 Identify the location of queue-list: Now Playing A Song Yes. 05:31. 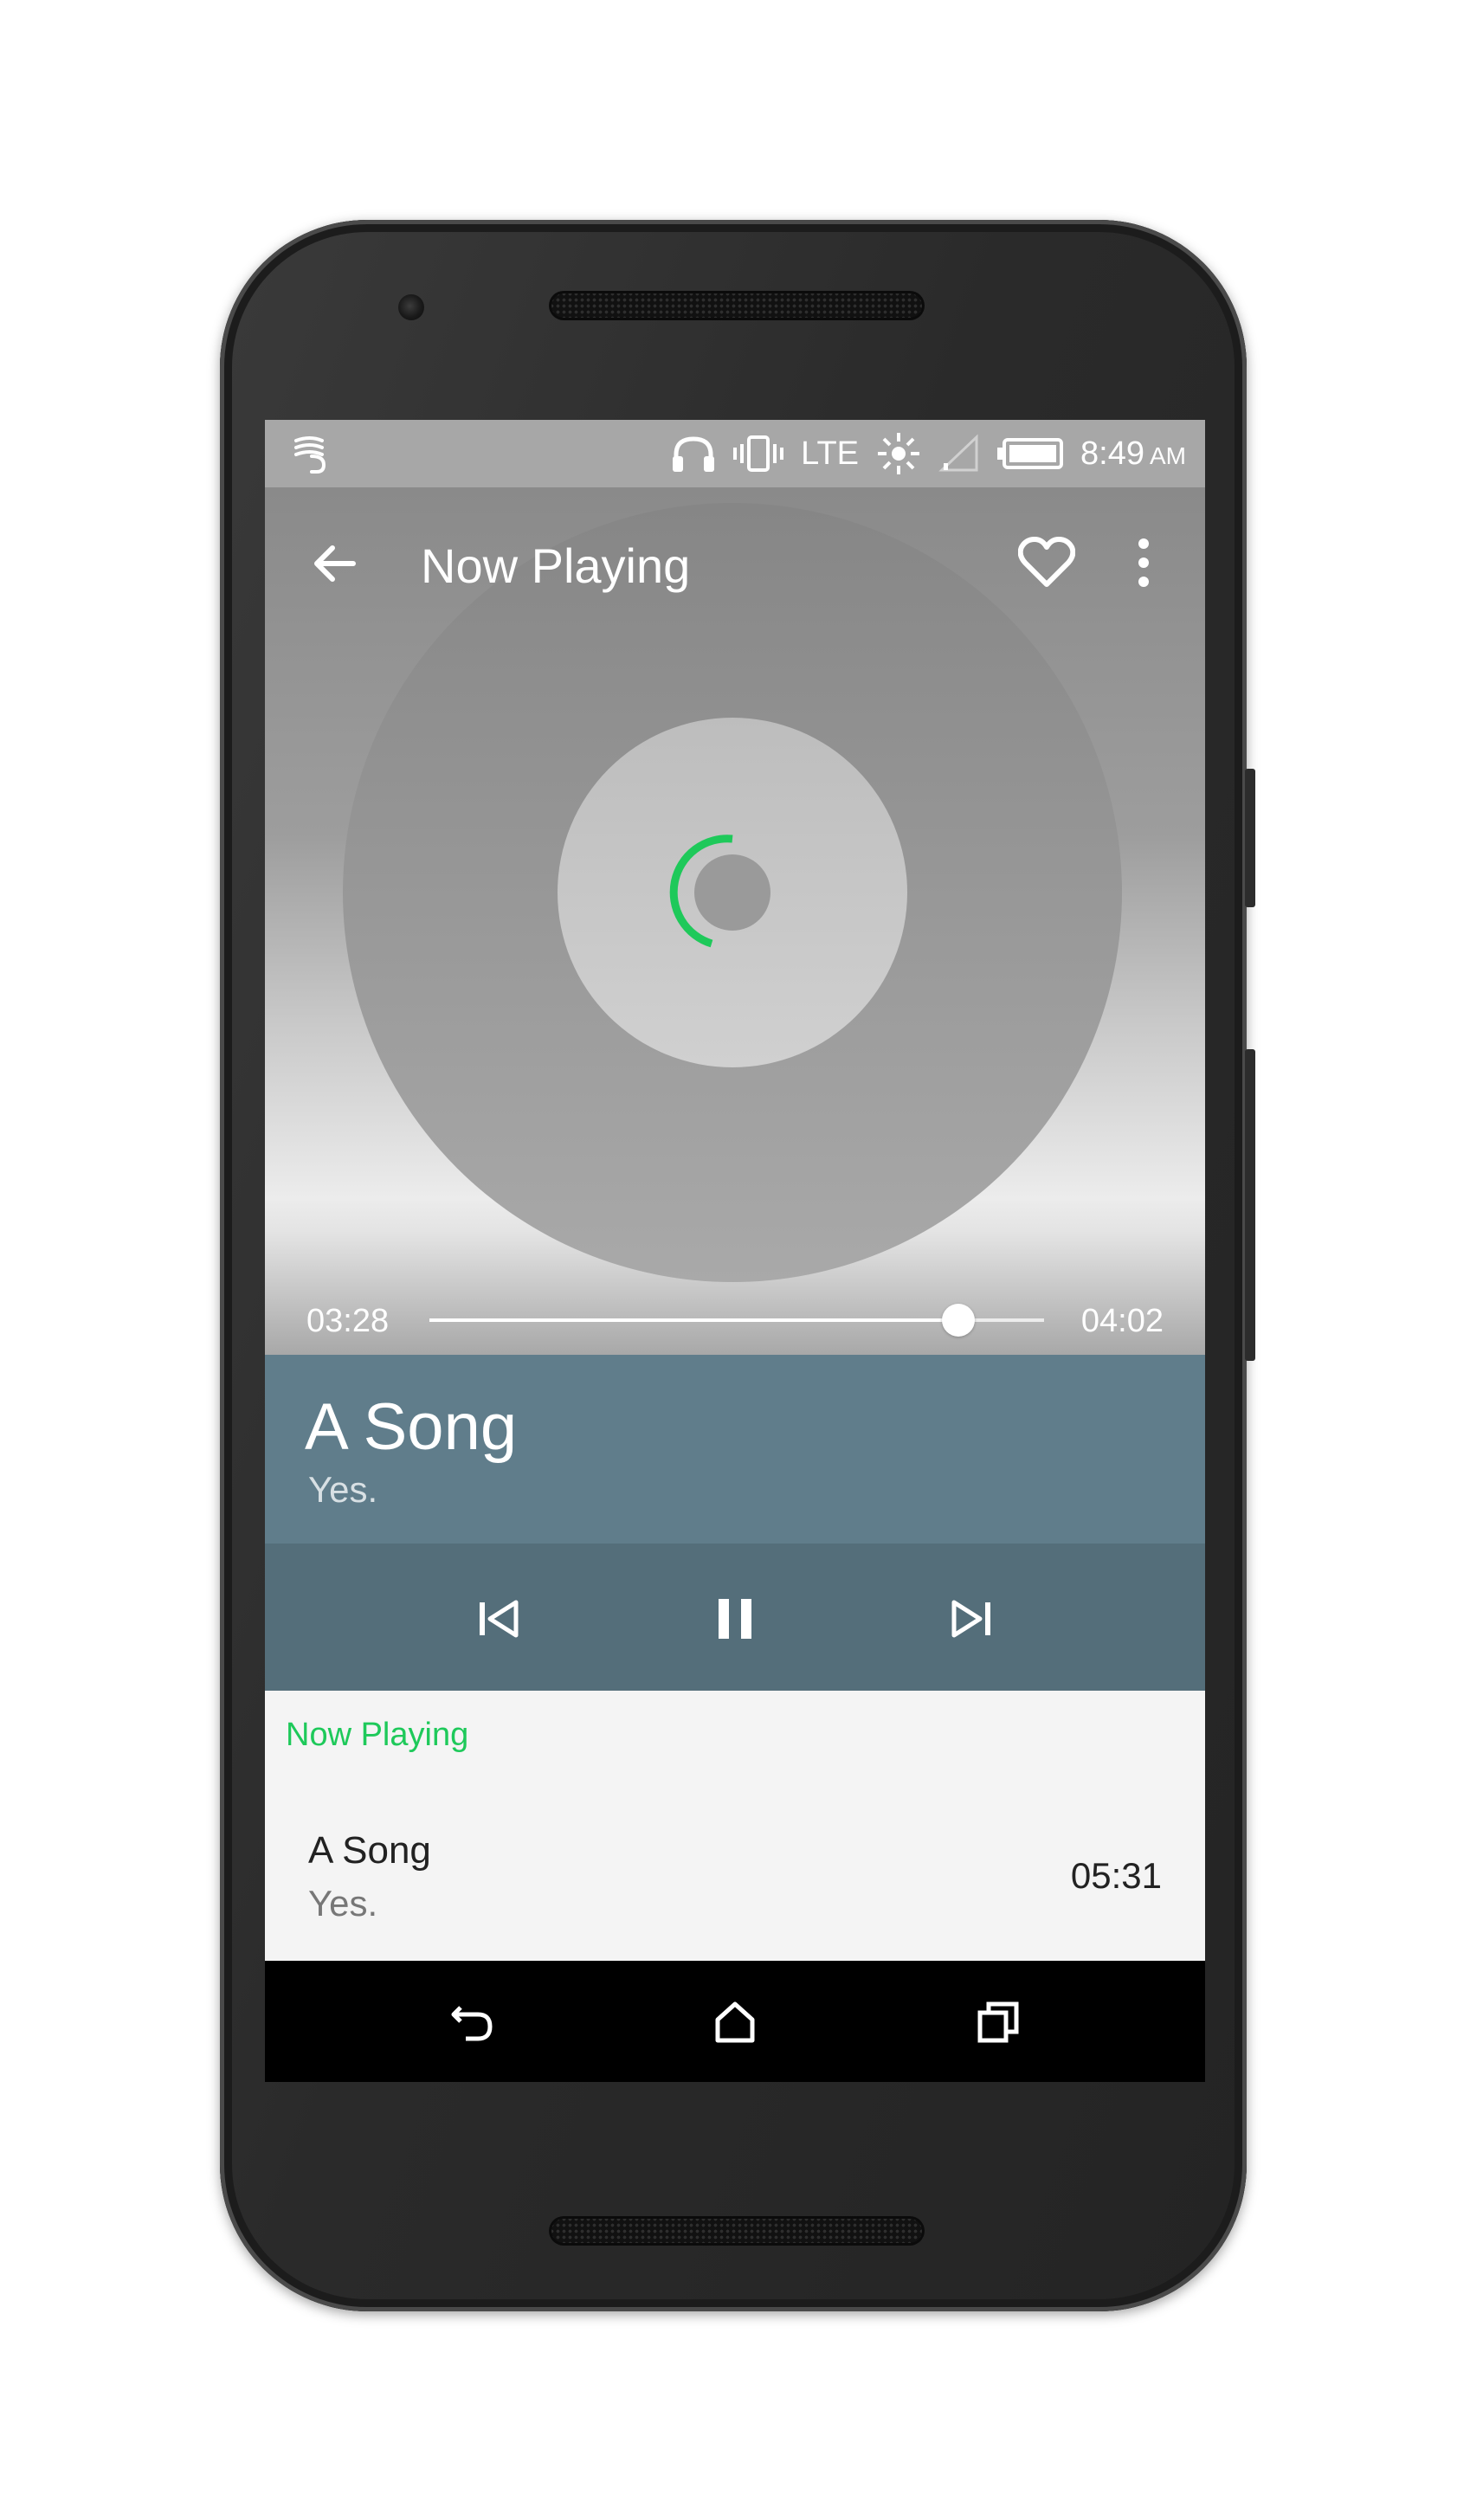
(735, 1826).